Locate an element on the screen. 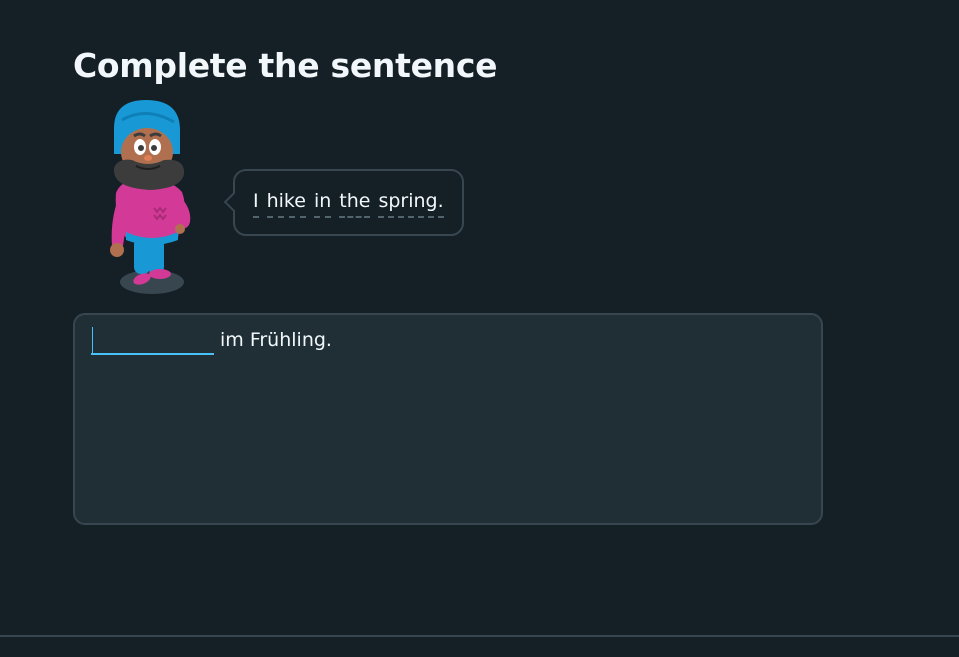 The height and width of the screenshot is (657, 959). speech-bubble: I hike in the spring. is located at coordinates (348, 202).